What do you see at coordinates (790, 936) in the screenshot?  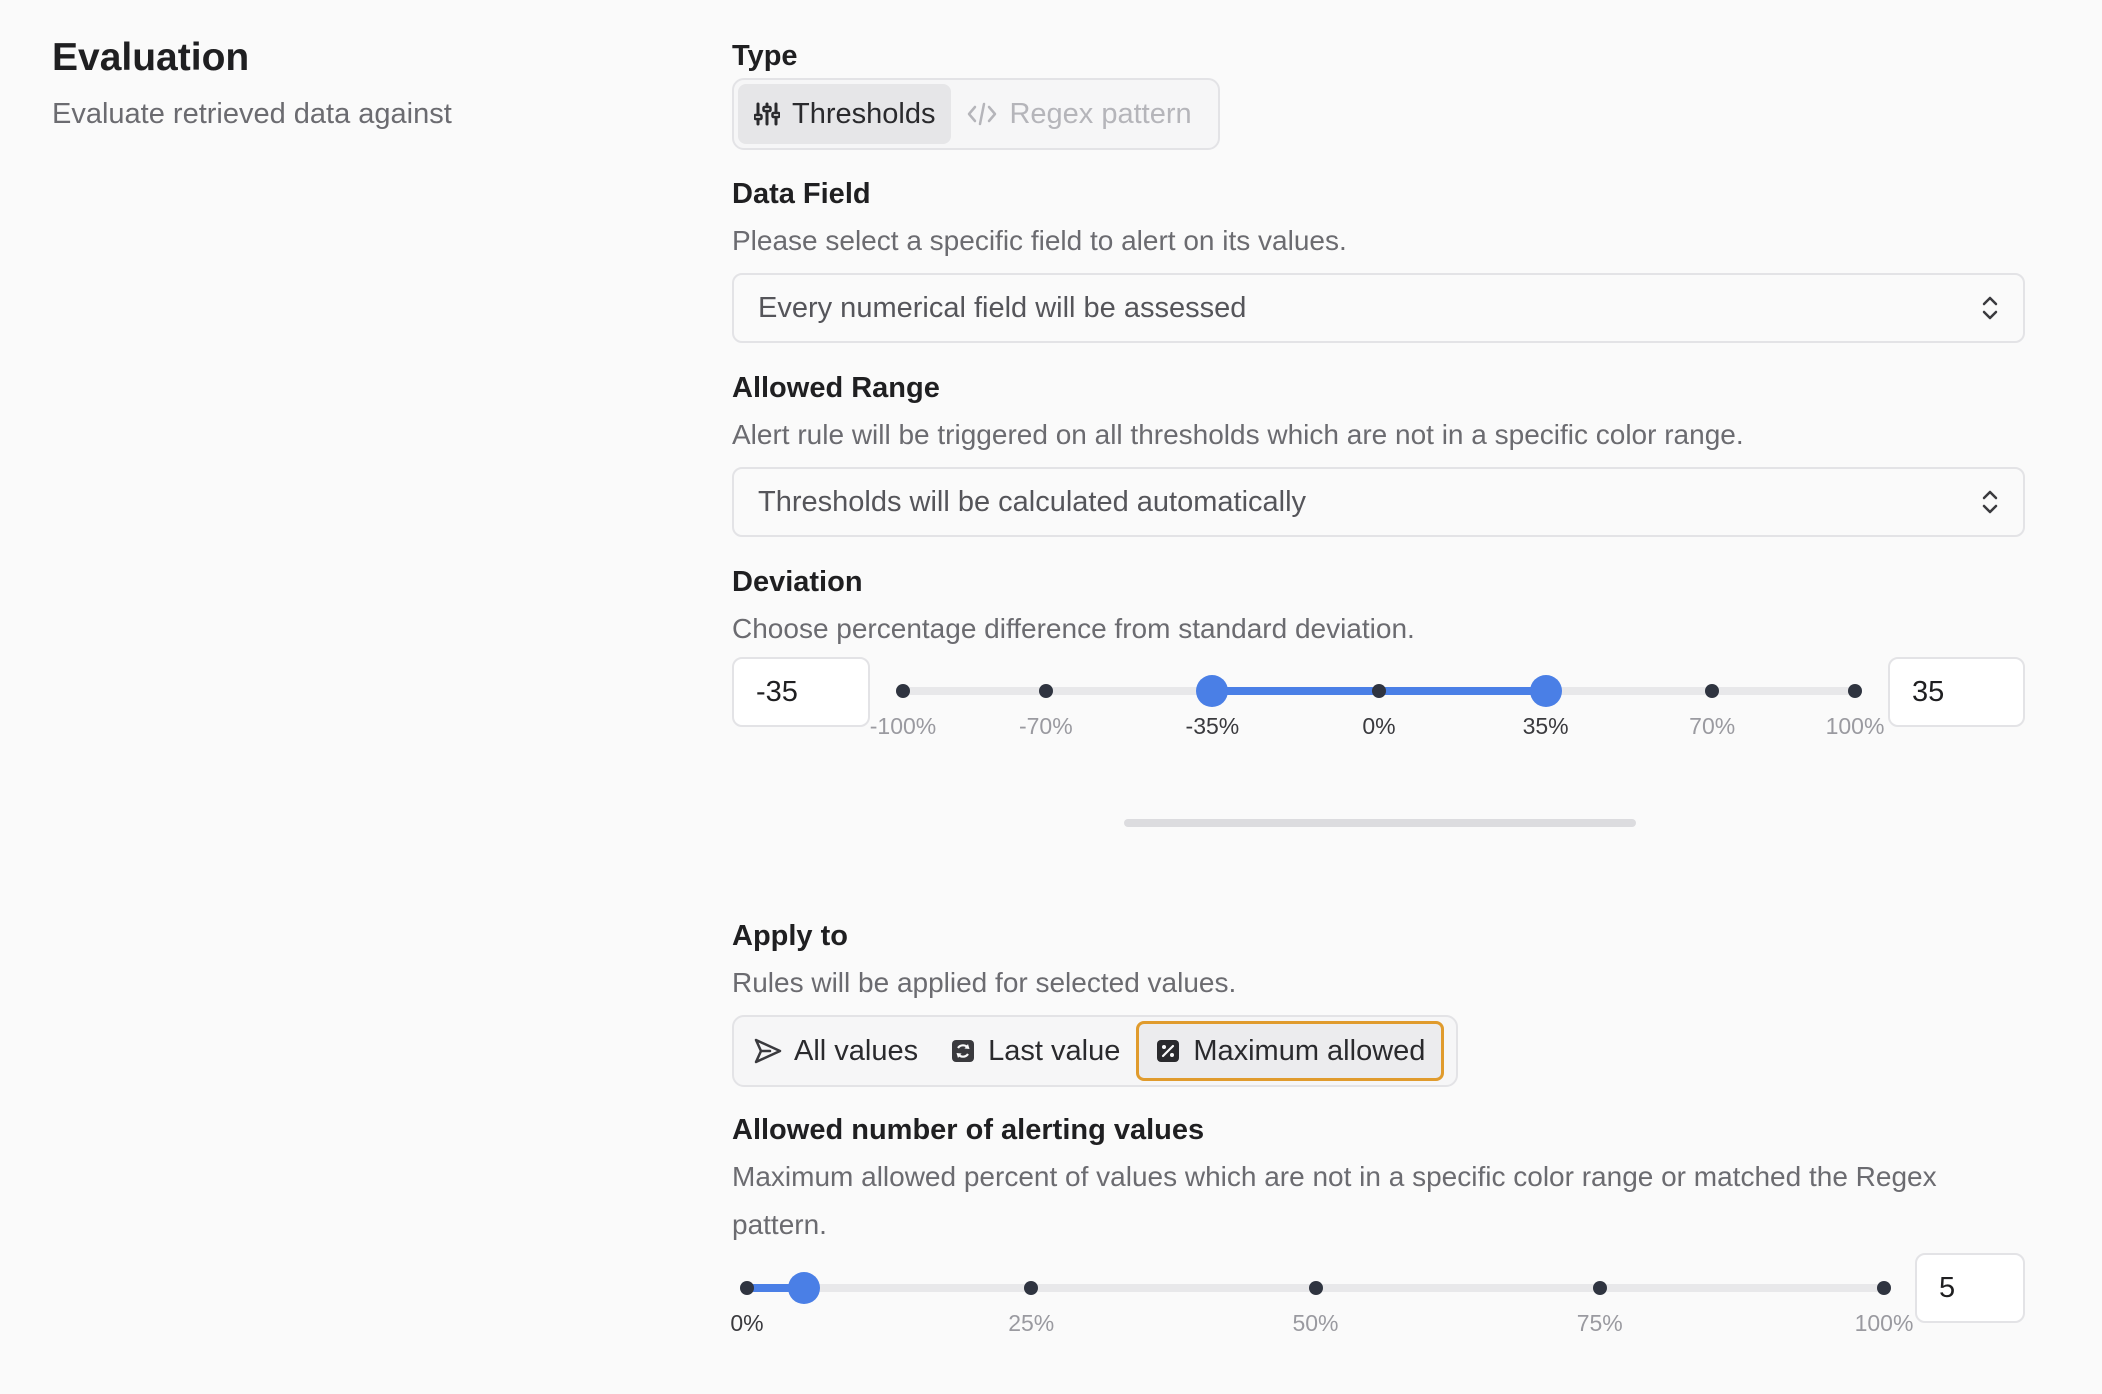 I see `apply-to-label: Apply to` at bounding box center [790, 936].